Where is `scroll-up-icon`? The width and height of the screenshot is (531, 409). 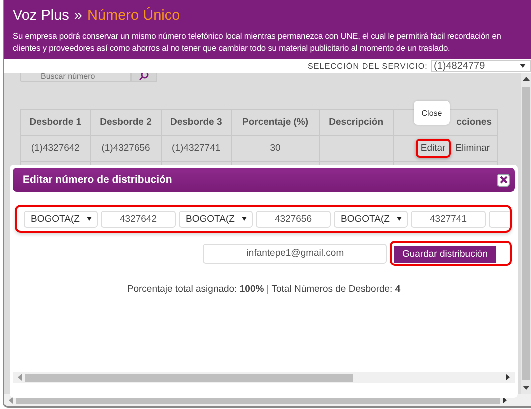 scroll-up-icon is located at coordinates (526, 79).